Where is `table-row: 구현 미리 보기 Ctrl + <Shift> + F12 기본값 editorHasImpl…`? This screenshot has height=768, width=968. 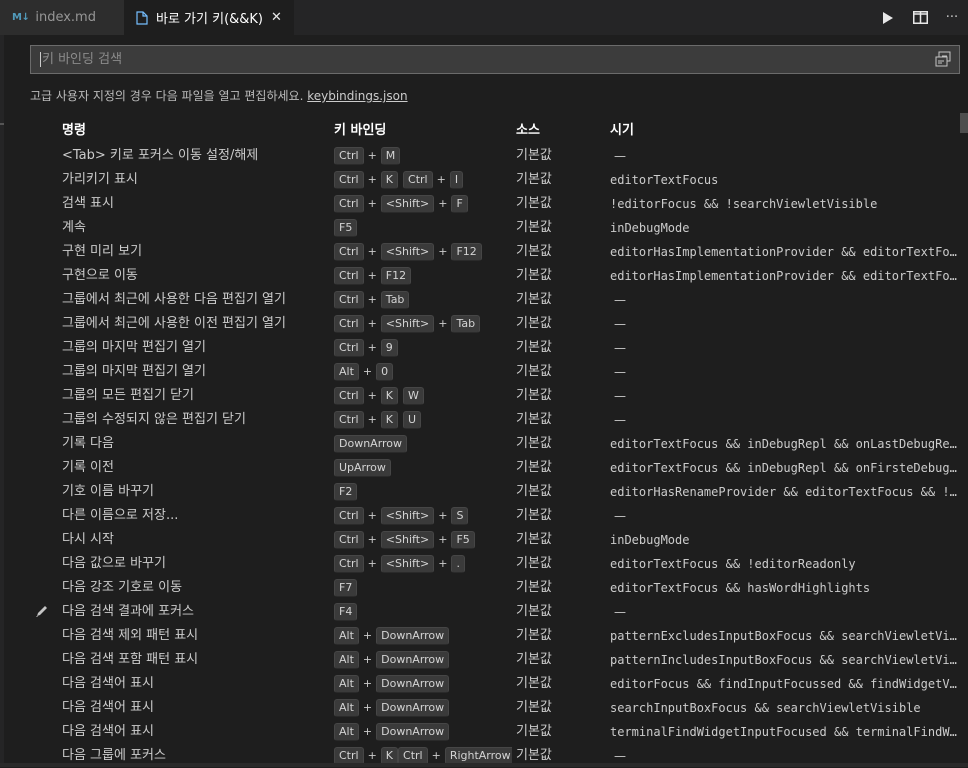
table-row: 구현 미리 보기 Ctrl + <Shift> + F12 기본값 editorHasImpl… is located at coordinates (482, 252).